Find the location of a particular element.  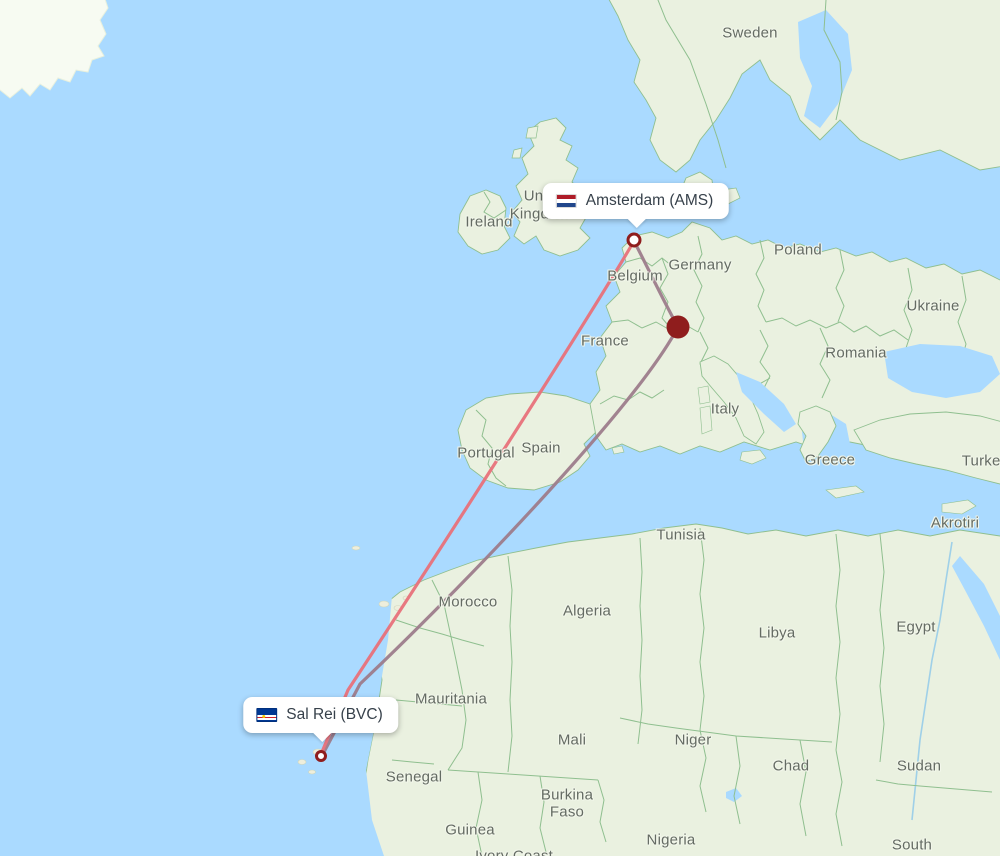

airport-label-ams: Amsterdam (AMS) is located at coordinates (649, 200).